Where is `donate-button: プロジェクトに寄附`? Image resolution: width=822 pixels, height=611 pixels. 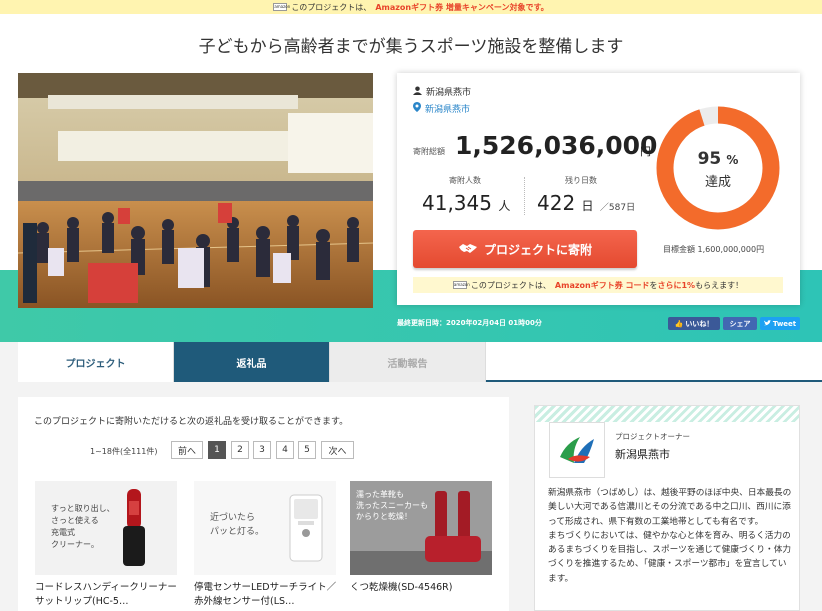 donate-button: プロジェクトに寄附 is located at coordinates (525, 249).